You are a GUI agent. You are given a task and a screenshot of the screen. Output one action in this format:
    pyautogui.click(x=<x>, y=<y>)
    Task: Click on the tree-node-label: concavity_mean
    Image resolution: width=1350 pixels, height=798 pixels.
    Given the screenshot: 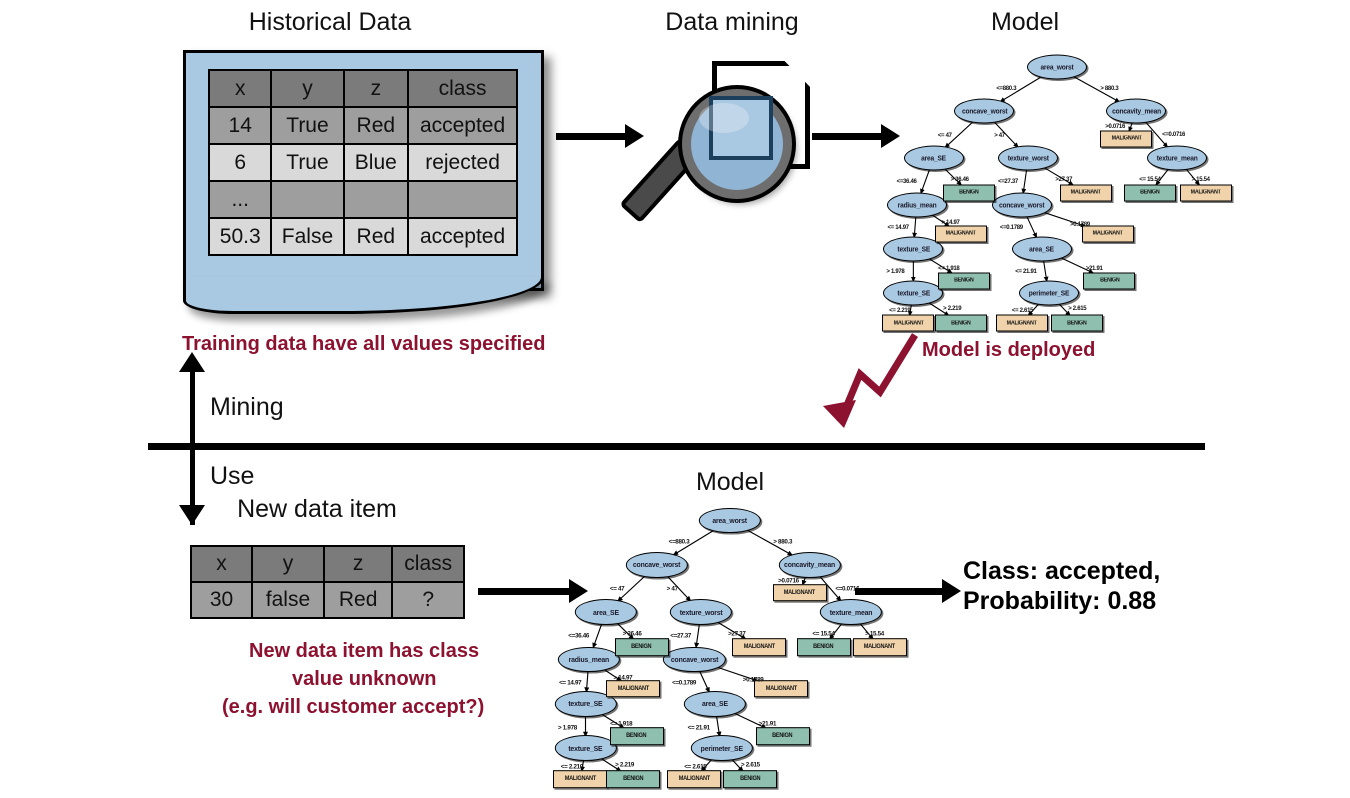 What is the action you would take?
    pyautogui.click(x=810, y=565)
    